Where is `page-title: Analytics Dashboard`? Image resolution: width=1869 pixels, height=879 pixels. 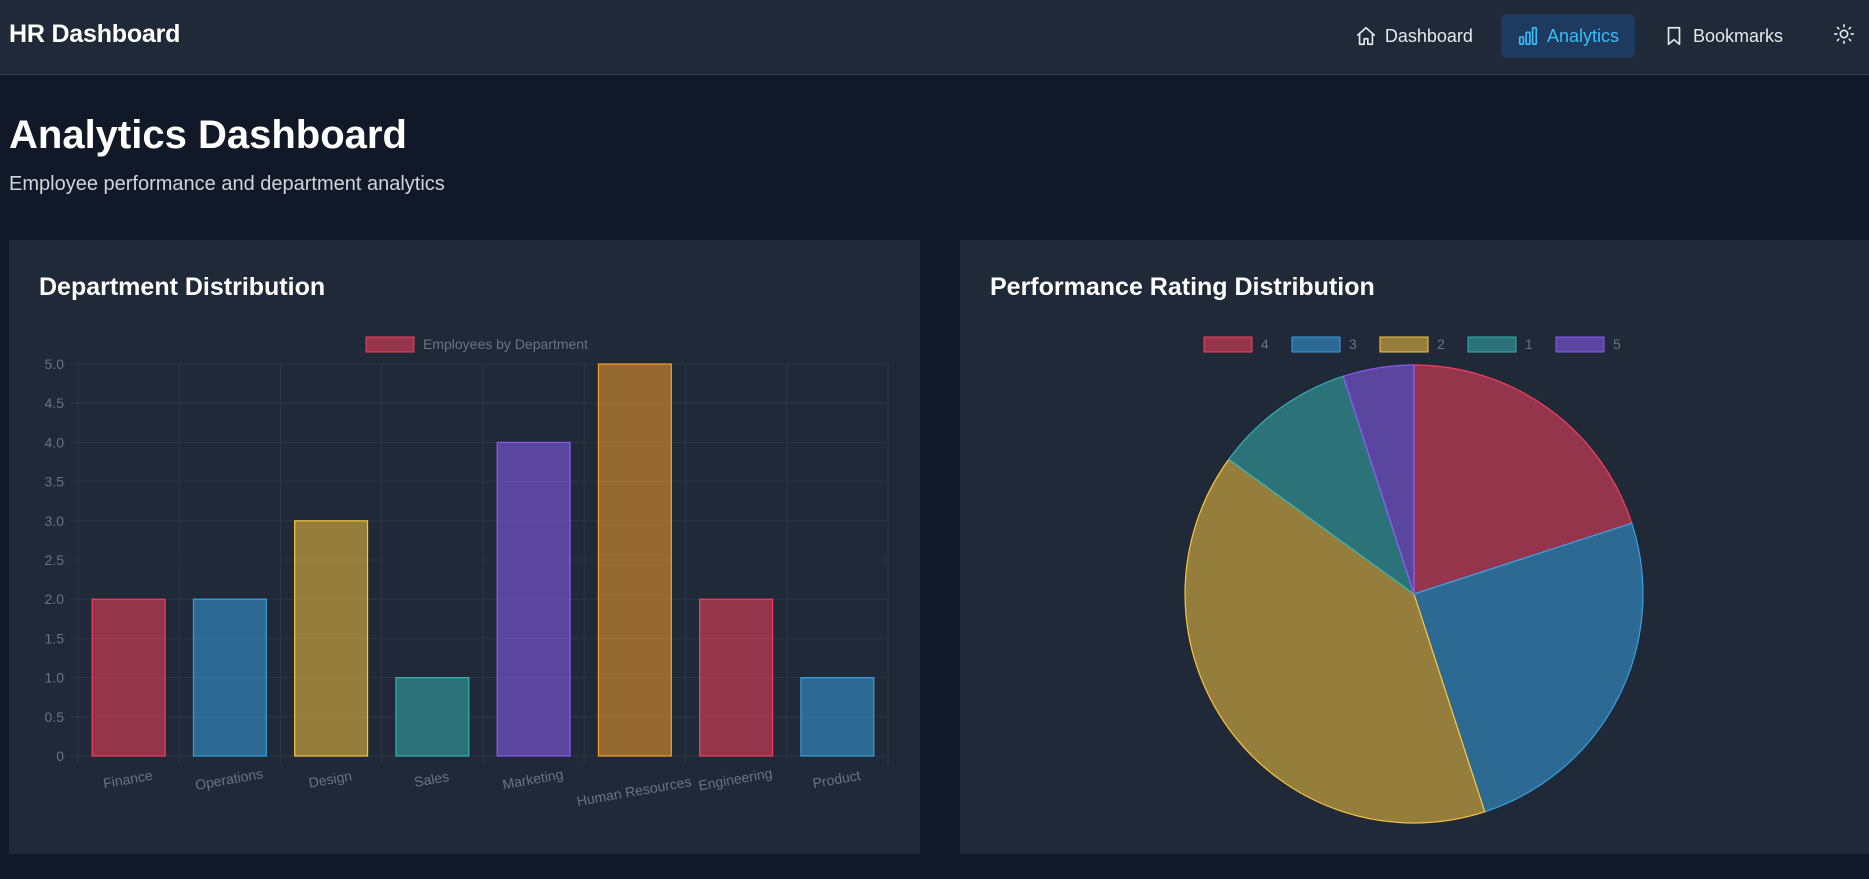
page-title: Analytics Dashboard is located at coordinates (208, 135).